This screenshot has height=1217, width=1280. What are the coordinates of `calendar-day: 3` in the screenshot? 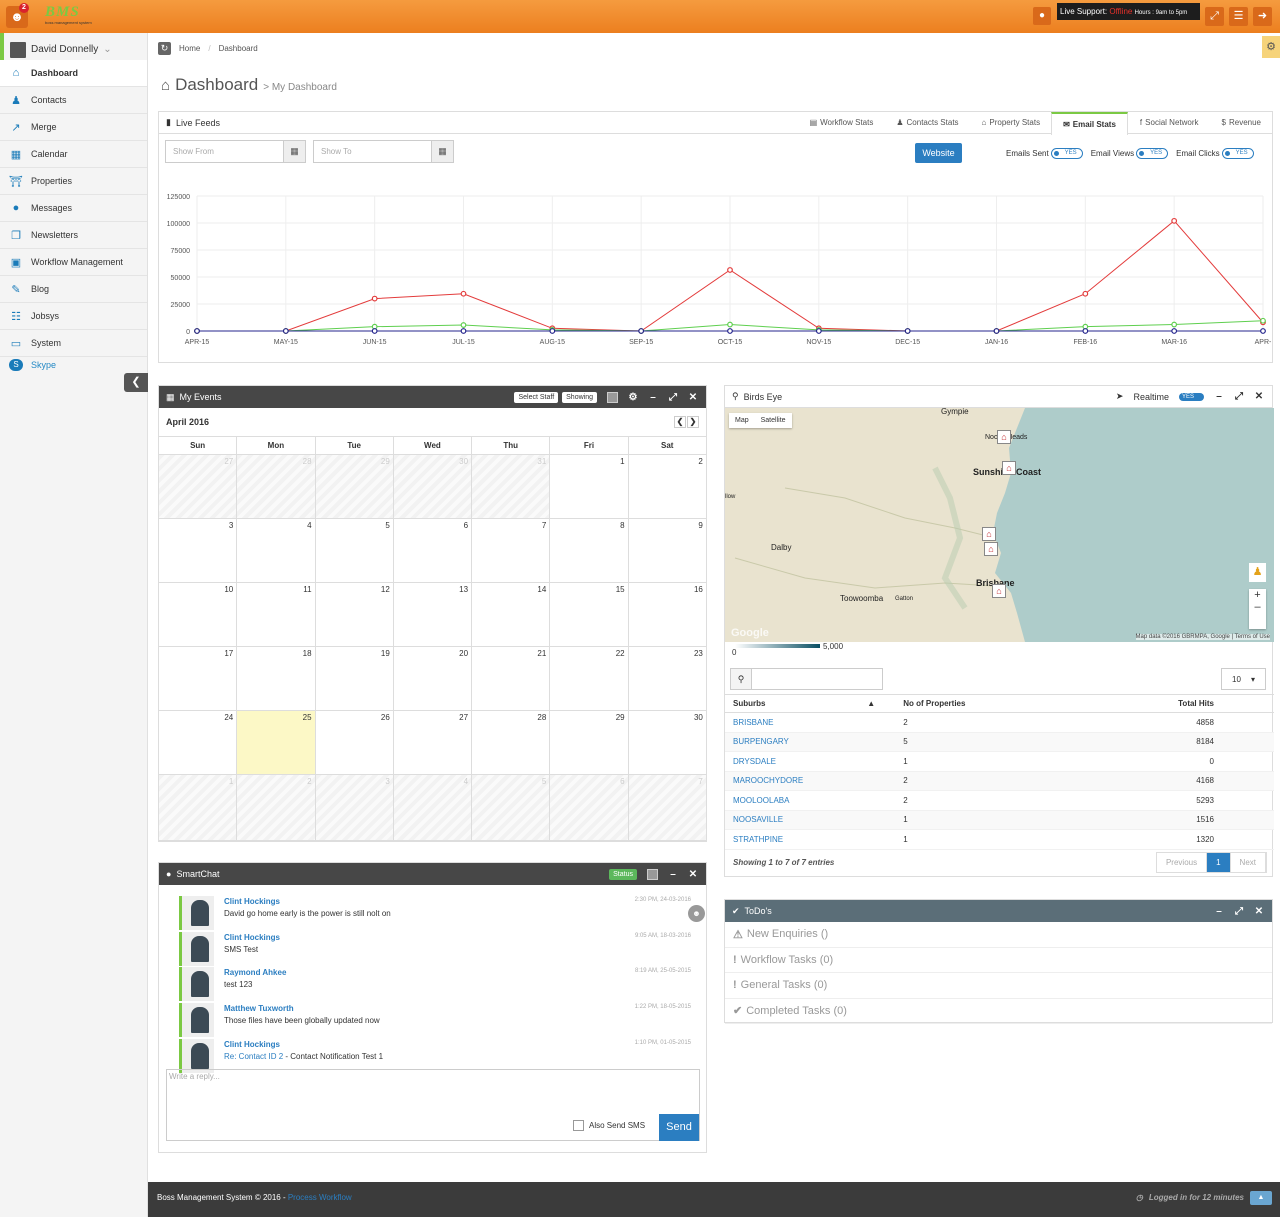 It's located at (354, 808).